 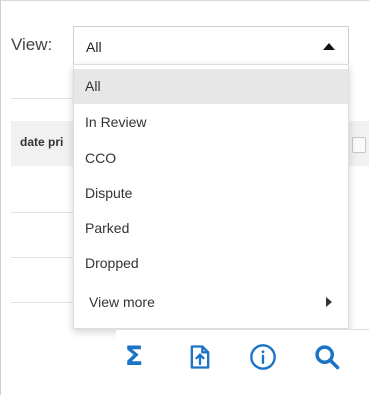 I want to click on export-file-icon, so click(x=200, y=357).